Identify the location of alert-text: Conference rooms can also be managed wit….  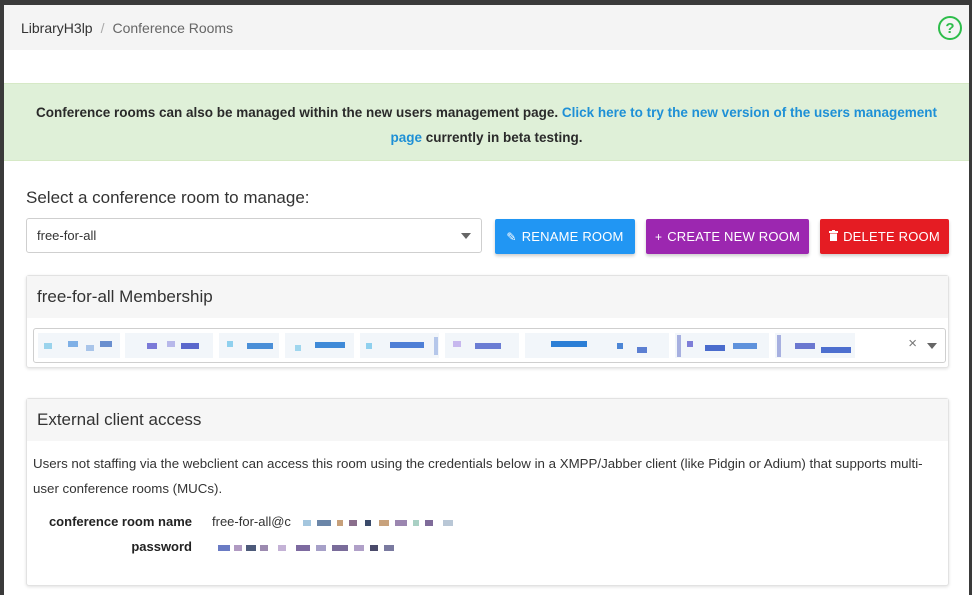
(297, 112).